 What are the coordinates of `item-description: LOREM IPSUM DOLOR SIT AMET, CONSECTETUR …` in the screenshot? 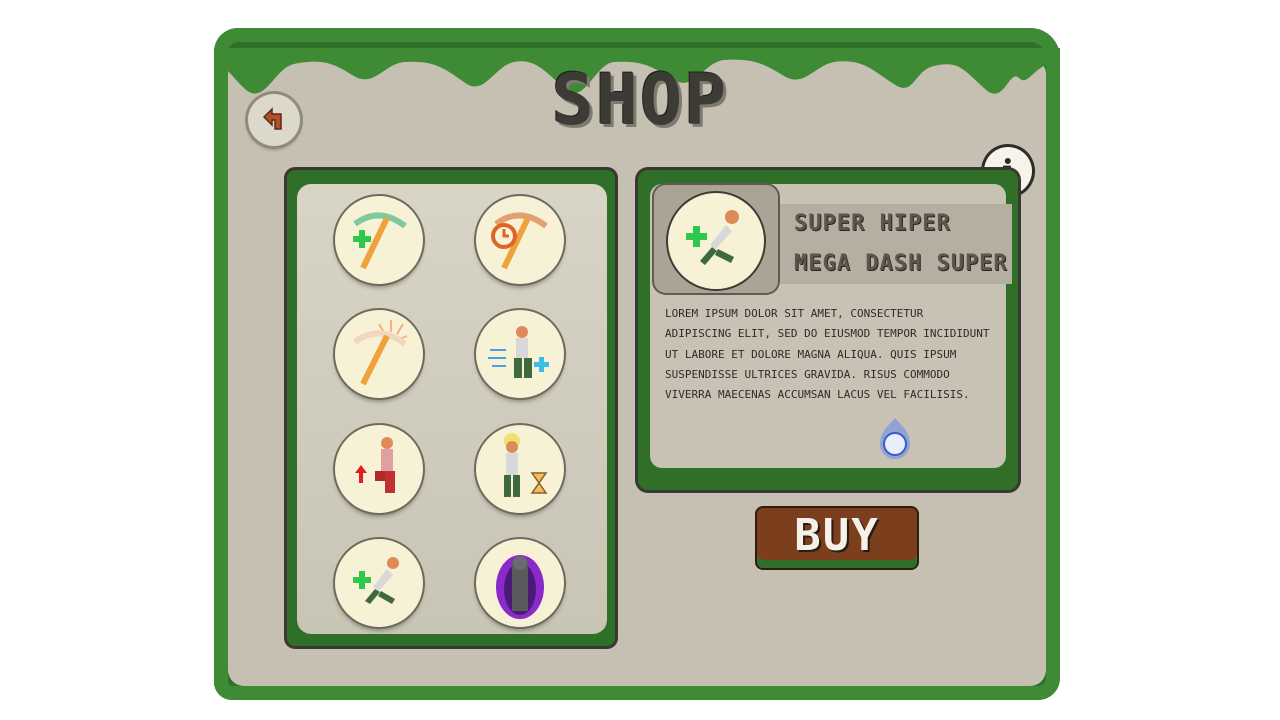 It's located at (827, 354).